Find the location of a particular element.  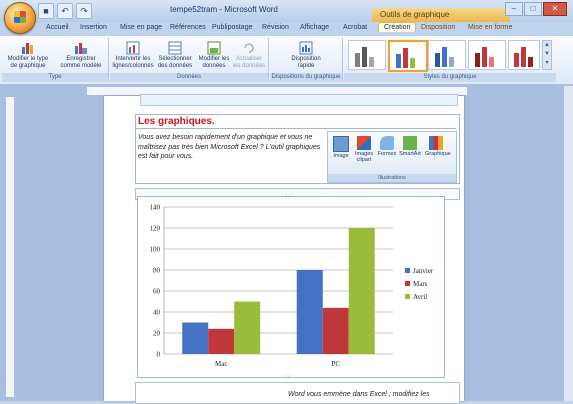

bar-avril-pc is located at coordinates (361, 291).